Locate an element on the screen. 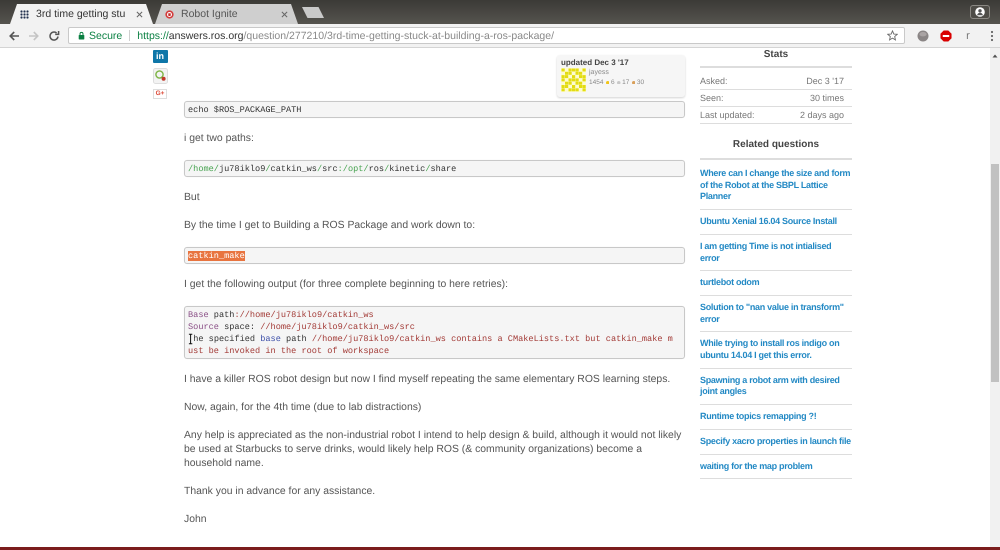 The width and height of the screenshot is (1000, 550). extension-letter-button: r is located at coordinates (968, 36).